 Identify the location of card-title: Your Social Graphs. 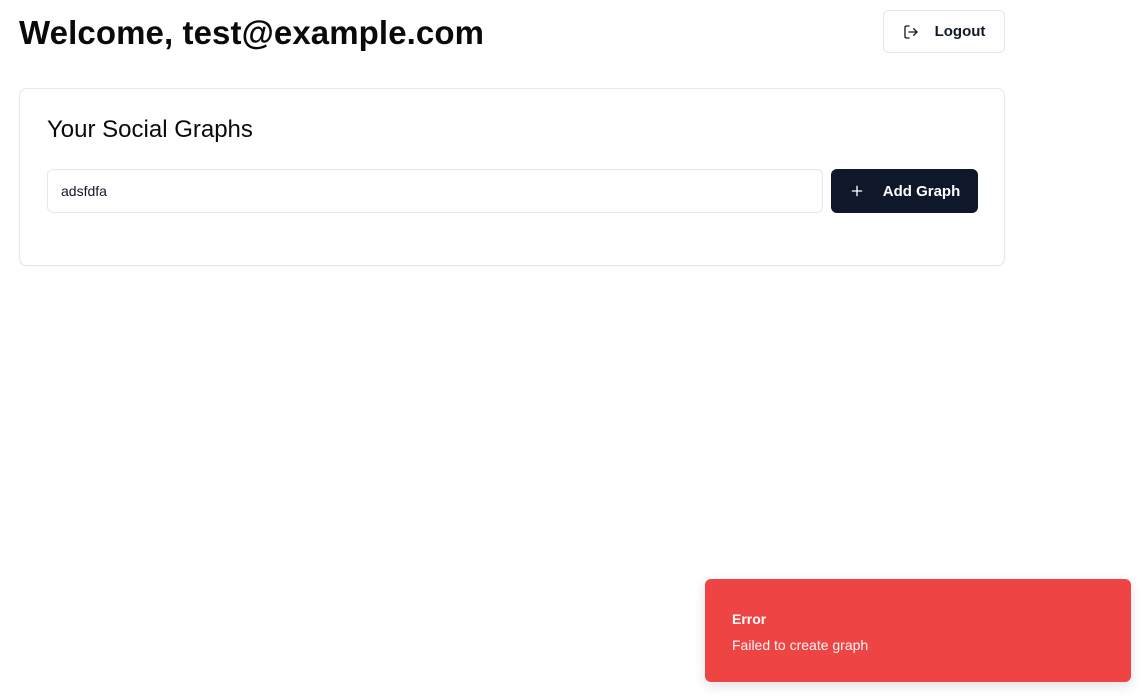
(150, 129).